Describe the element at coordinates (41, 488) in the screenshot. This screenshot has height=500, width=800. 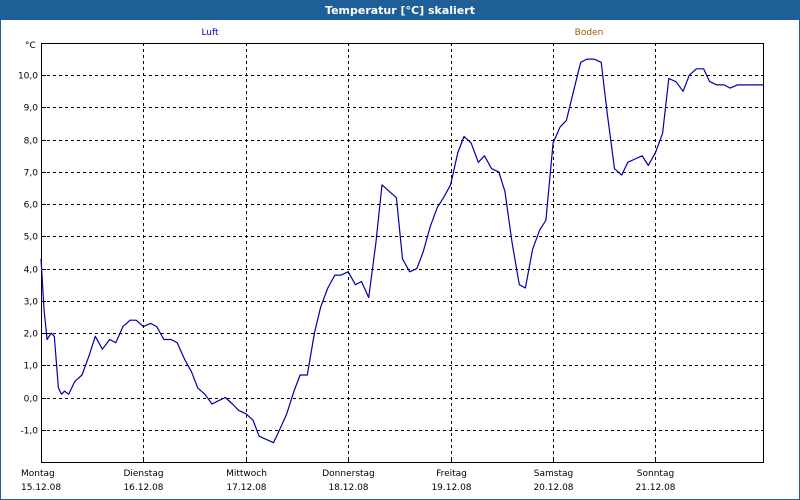
I see `x-tick-date-label: 15.12.08` at that location.